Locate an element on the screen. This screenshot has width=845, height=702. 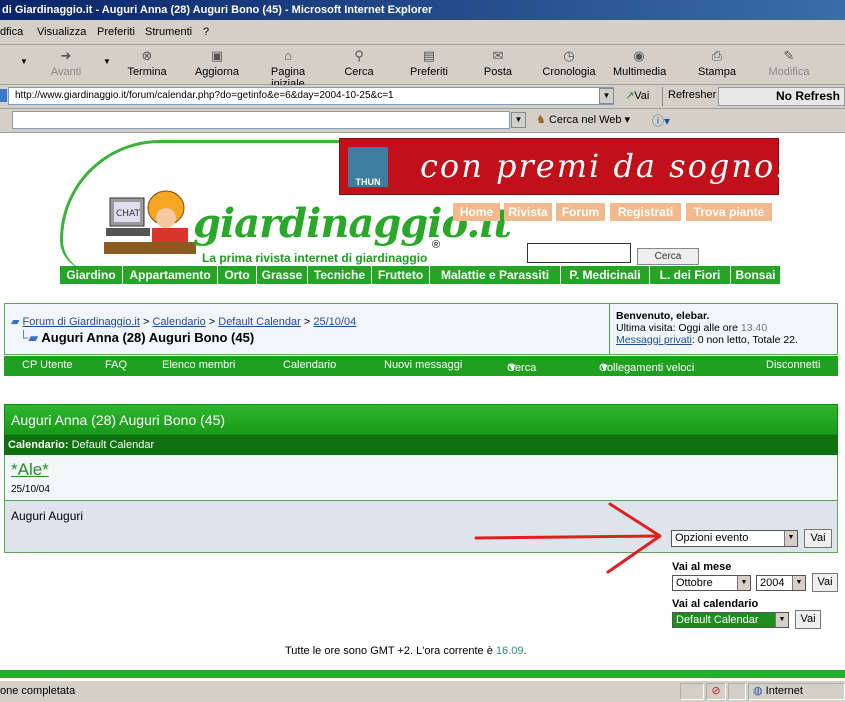
topnav-trova-piante: Trova piante is located at coordinates (729, 212).